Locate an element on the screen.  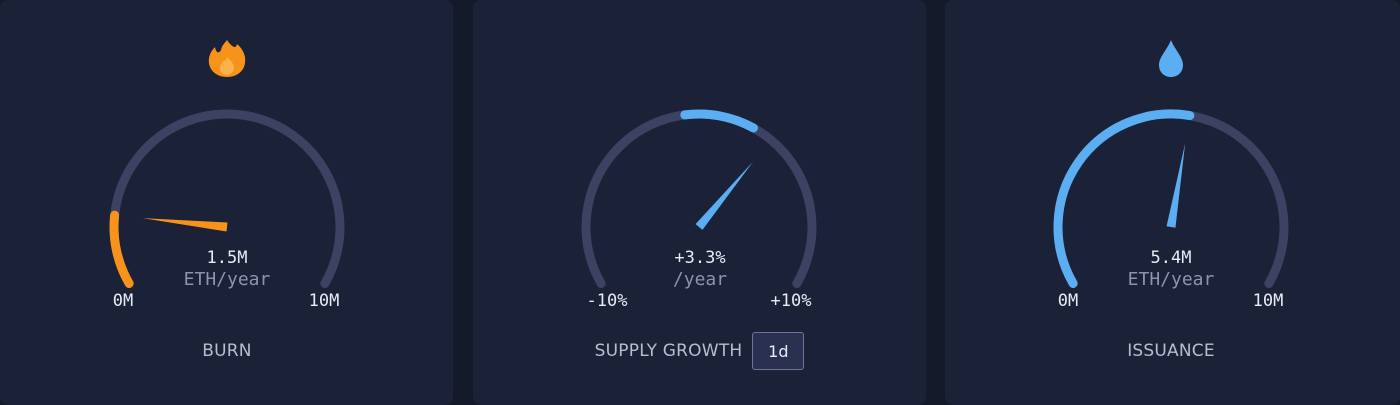
supply-growth-value: +3.3% is located at coordinates (700, 258).